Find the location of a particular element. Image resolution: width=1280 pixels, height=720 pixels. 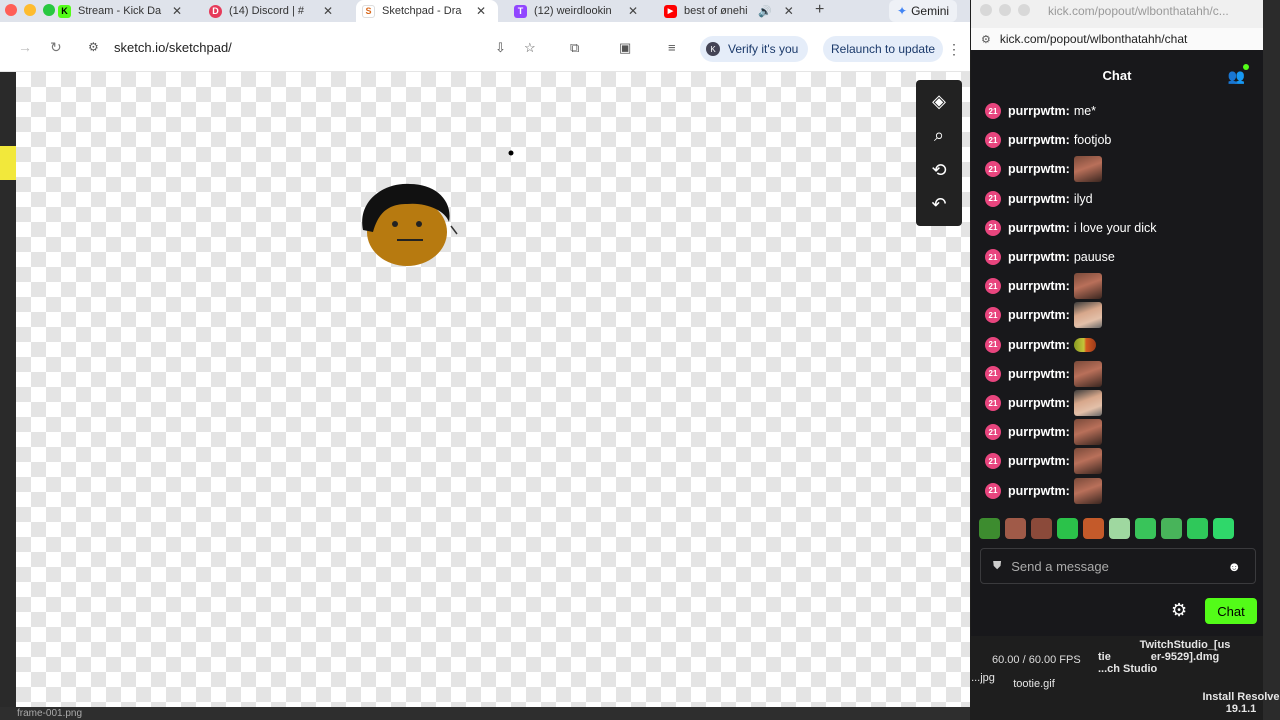

install-app-icon: ⇩ is located at coordinates (500, 48).